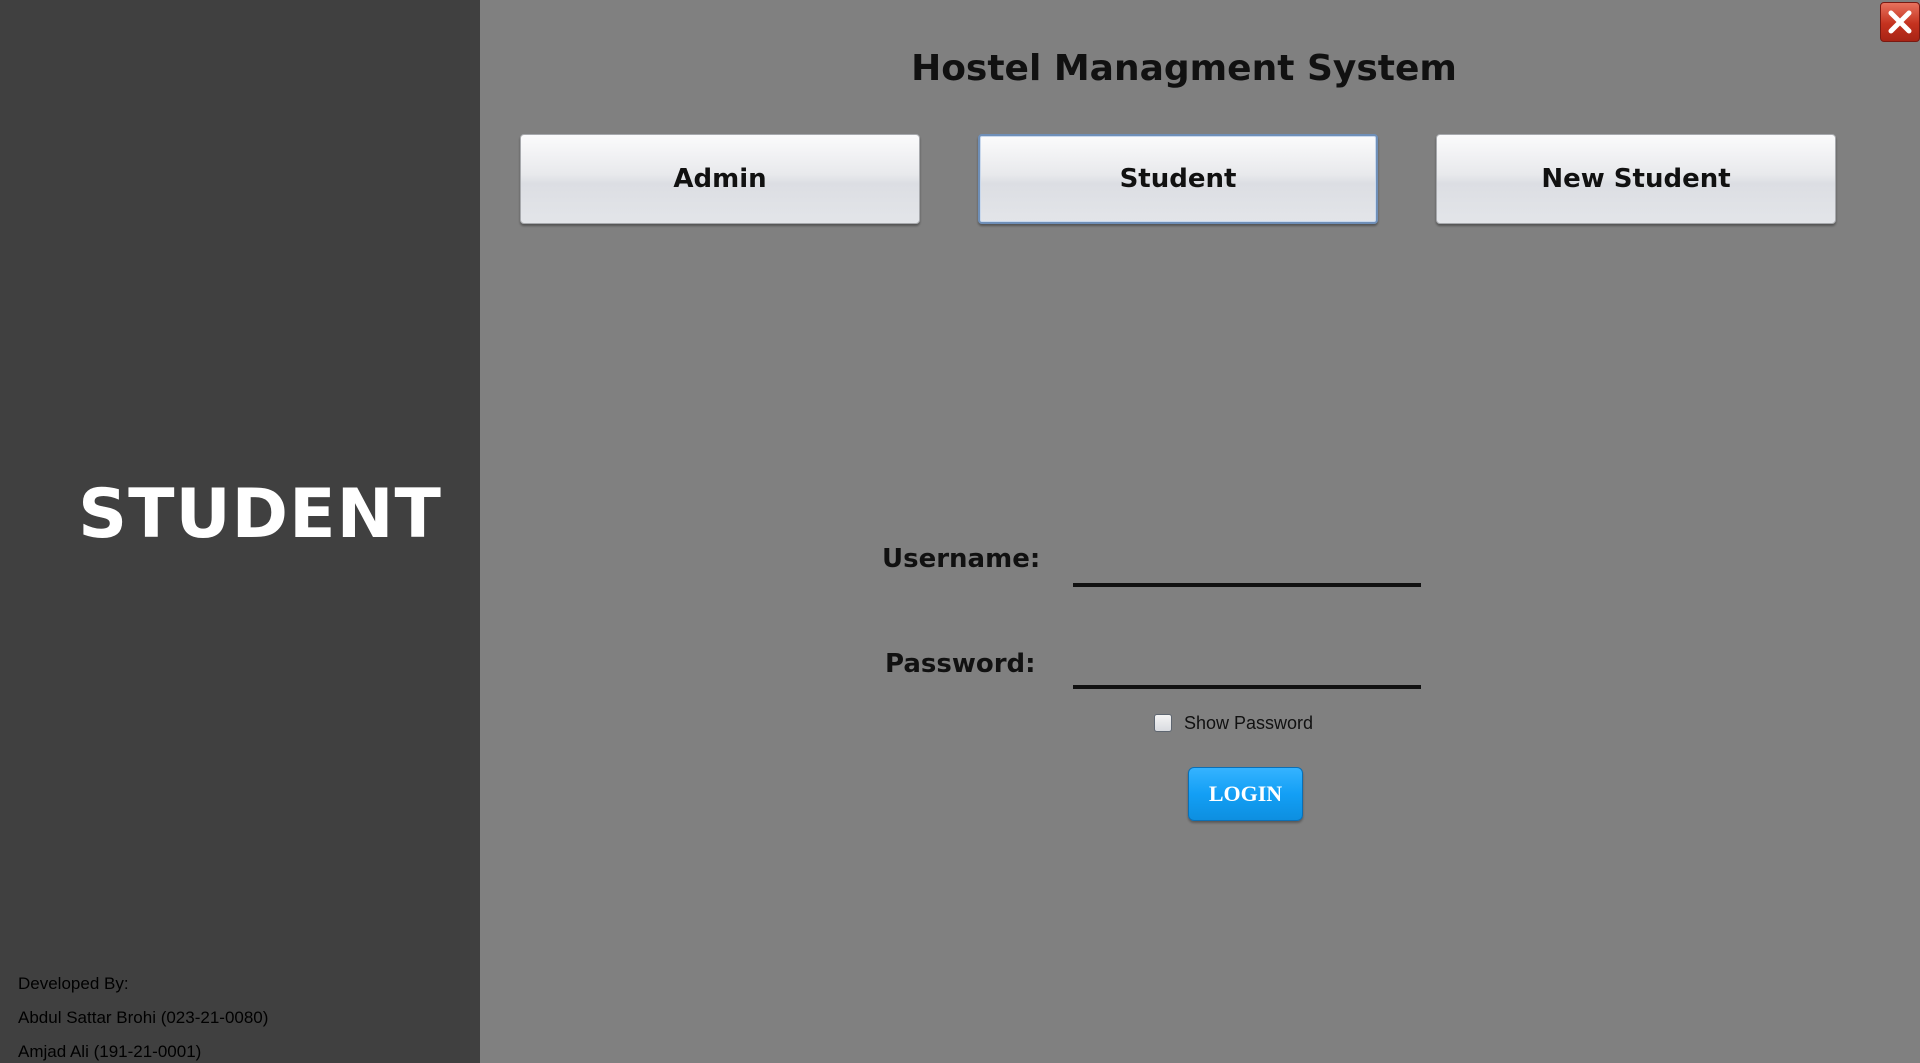 This screenshot has width=1920, height=1063. I want to click on credits-heading: Developed By:, so click(73, 983).